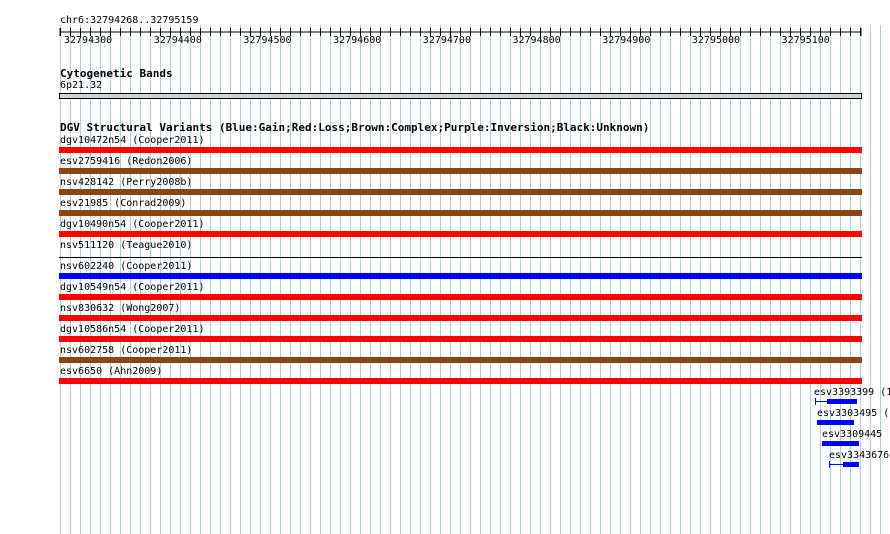 The image size is (890, 534). I want to click on ruler-tick-label: 32794900, so click(626, 40).